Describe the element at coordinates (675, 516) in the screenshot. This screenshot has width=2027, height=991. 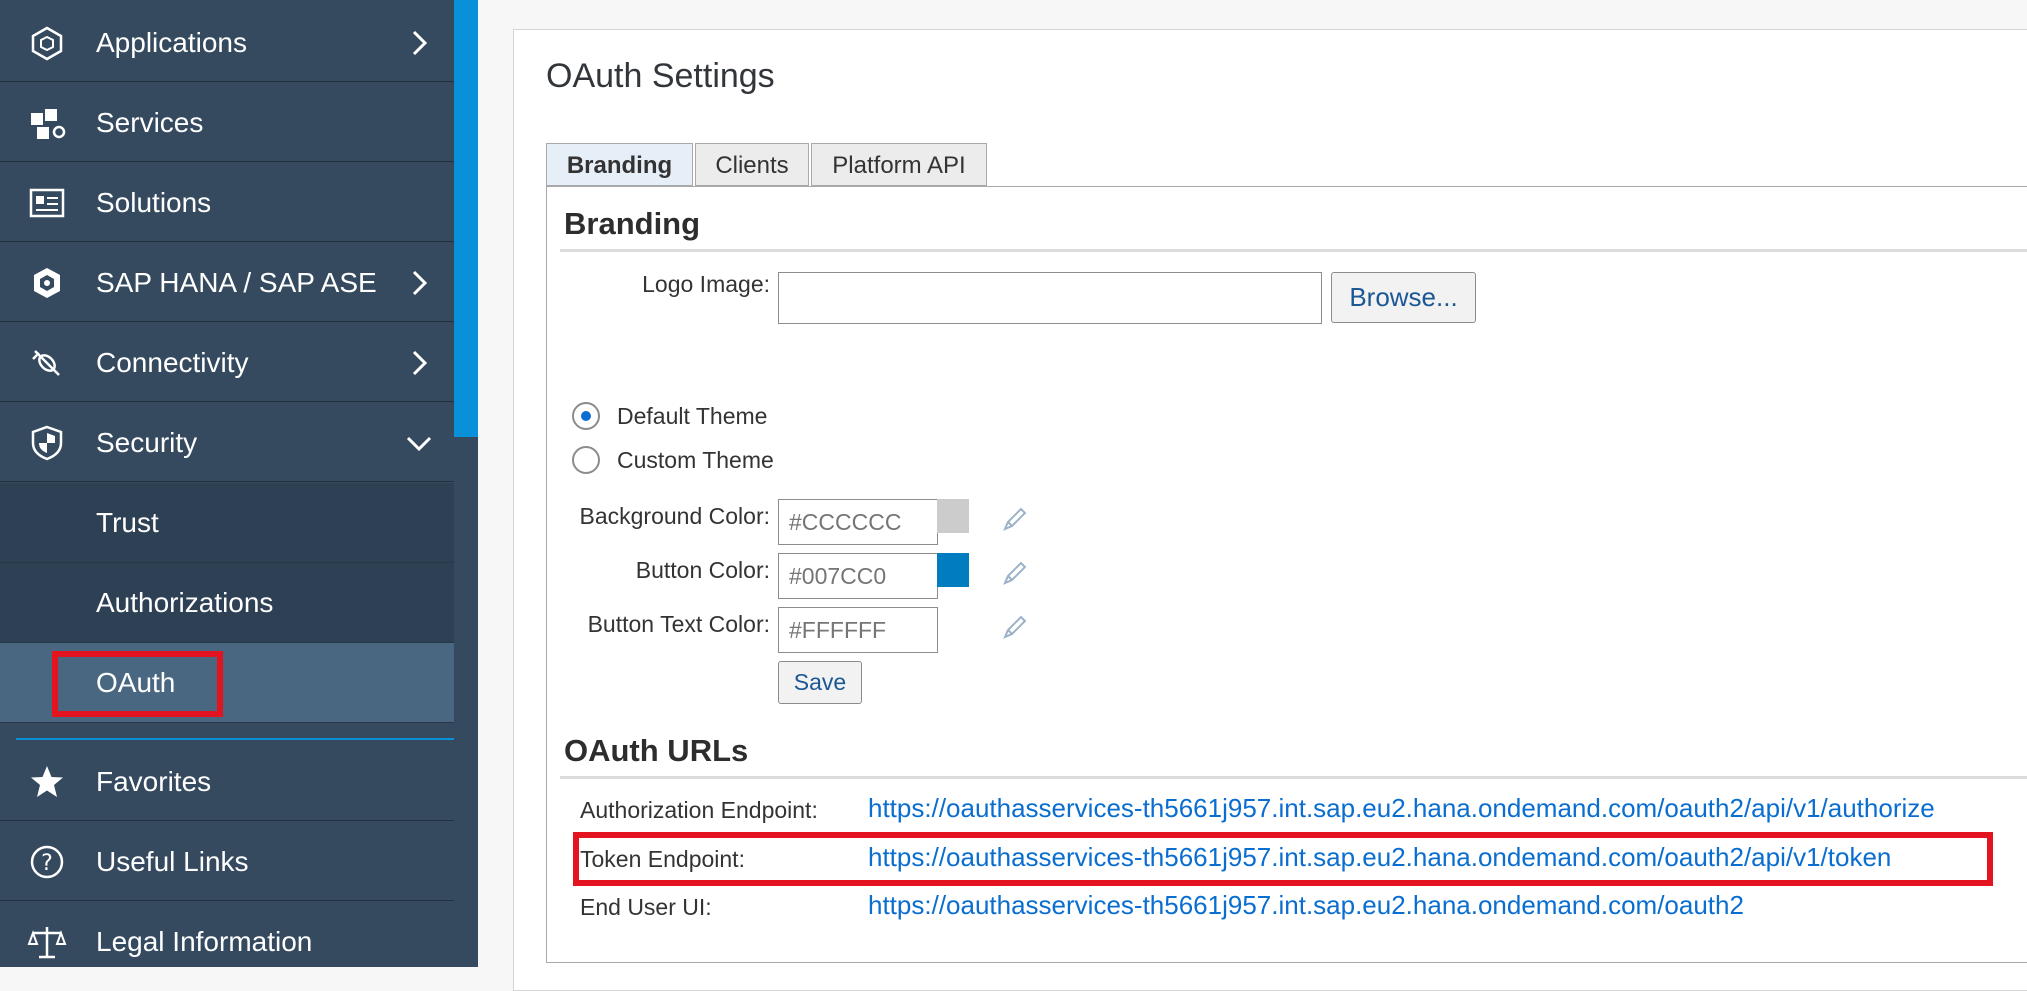
I see `background-color-label: Background Color:` at that location.